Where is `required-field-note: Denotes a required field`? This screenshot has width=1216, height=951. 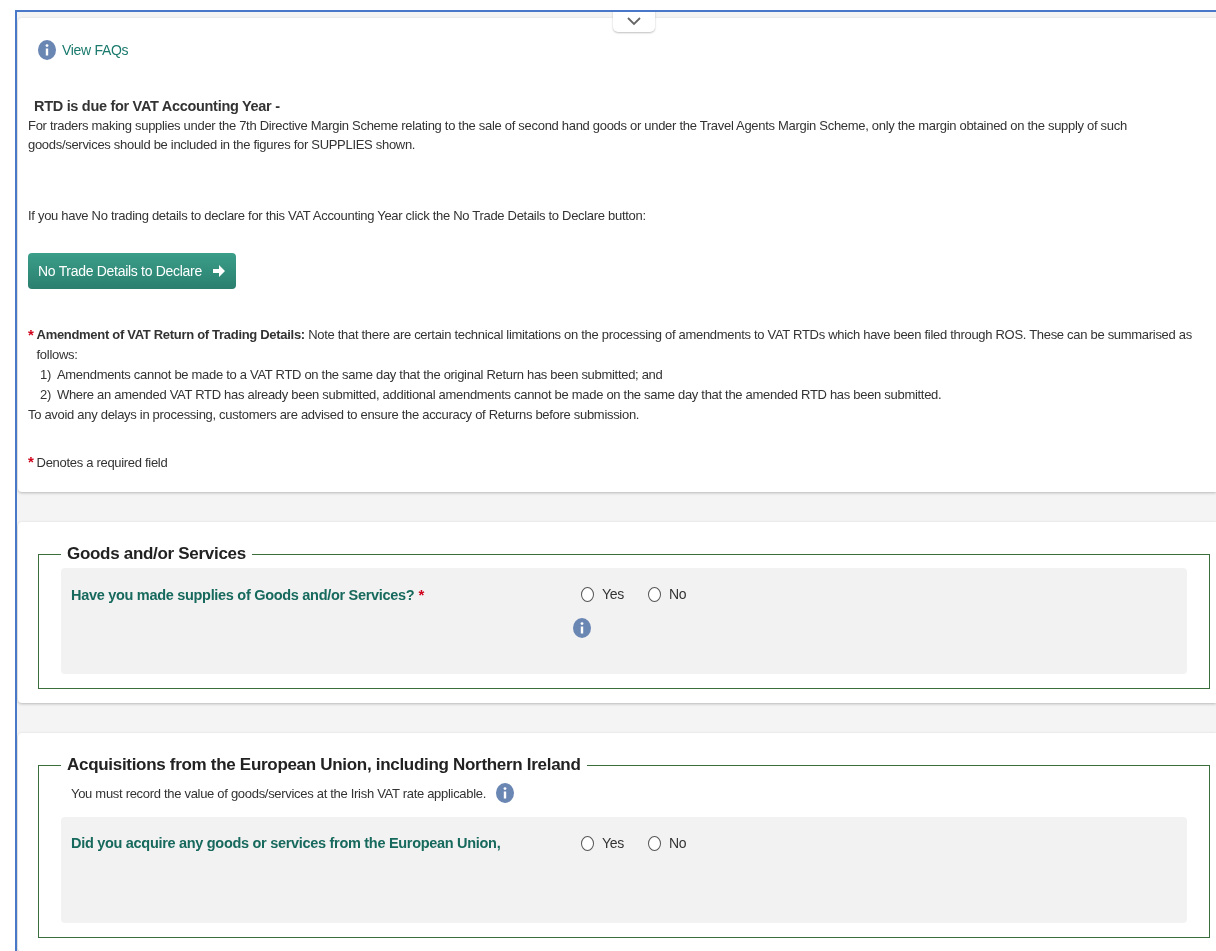 required-field-note: Denotes a required field is located at coordinates (102, 462).